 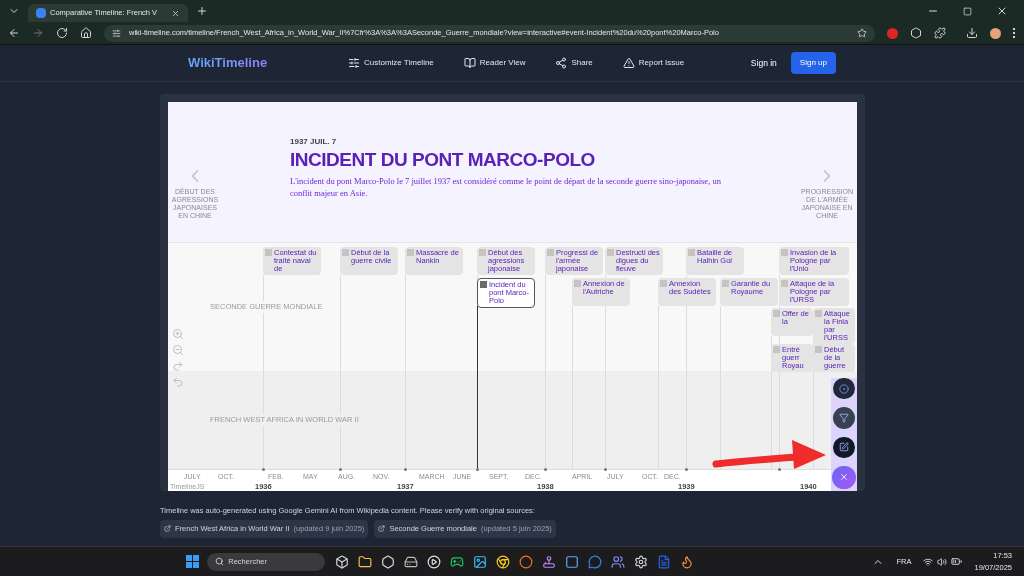 I want to click on close-icon, so click(x=844, y=477).